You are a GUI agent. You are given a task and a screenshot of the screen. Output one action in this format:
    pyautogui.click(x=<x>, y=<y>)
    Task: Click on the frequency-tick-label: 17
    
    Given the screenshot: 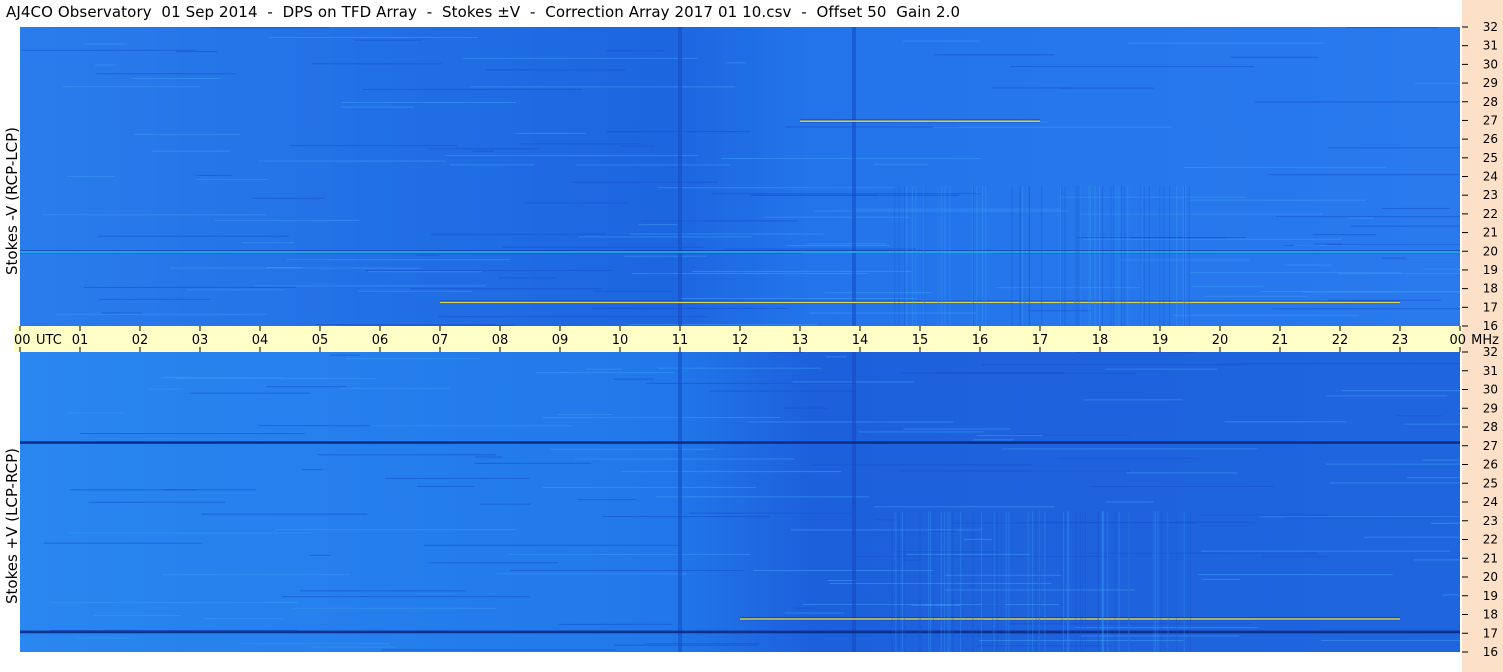 What is the action you would take?
    pyautogui.click(x=1490, y=633)
    